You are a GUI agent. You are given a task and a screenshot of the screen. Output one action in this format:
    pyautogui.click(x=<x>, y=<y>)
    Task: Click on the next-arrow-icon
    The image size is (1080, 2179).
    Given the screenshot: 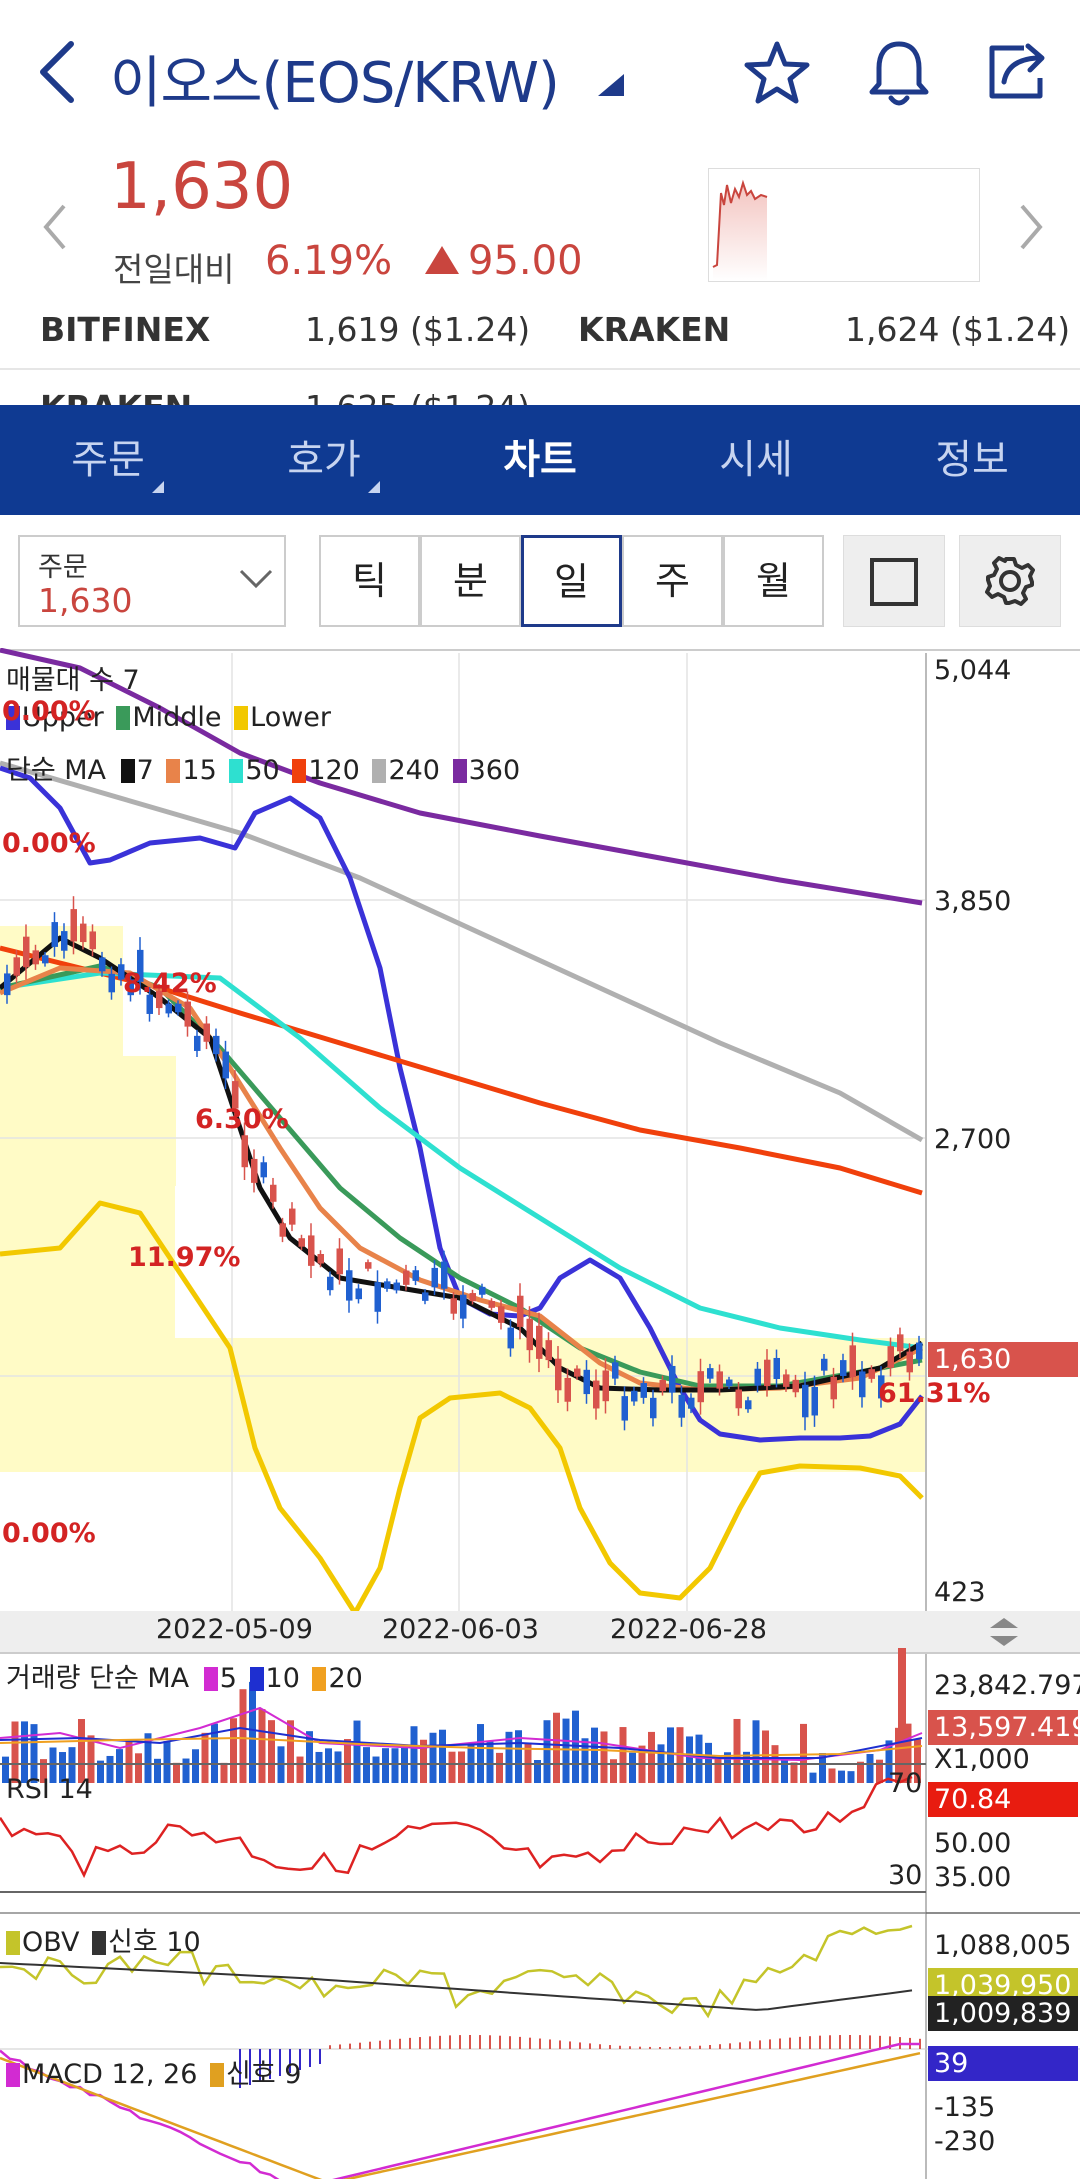 What is the action you would take?
    pyautogui.click(x=1031, y=227)
    